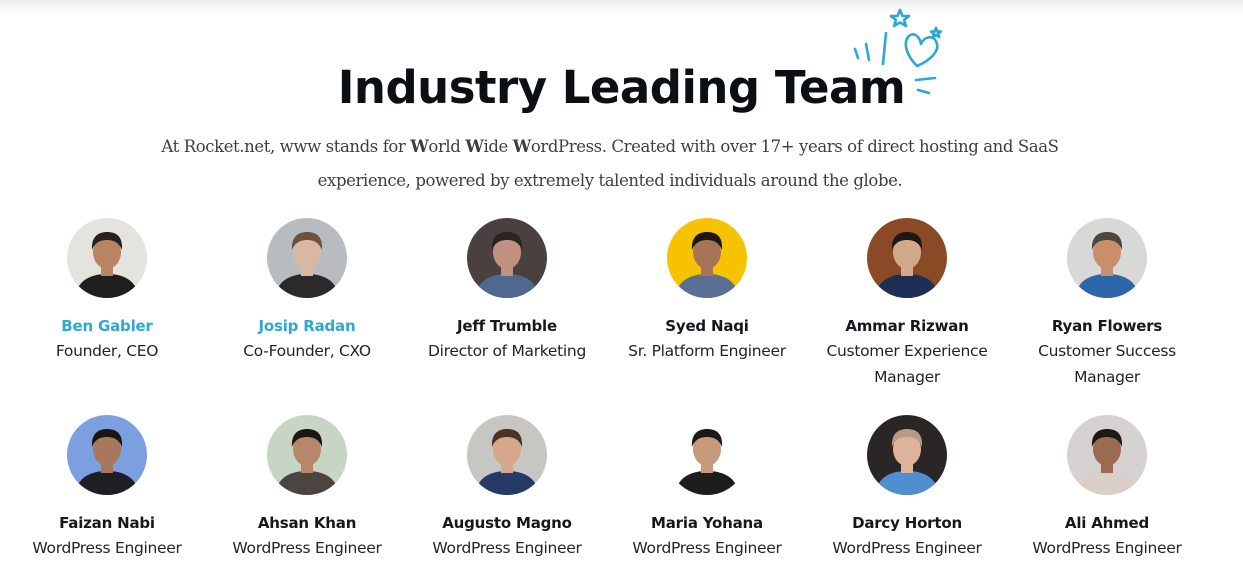 This screenshot has height=581, width=1243. I want to click on member-role: Sr. Platform Engineer, so click(707, 351).